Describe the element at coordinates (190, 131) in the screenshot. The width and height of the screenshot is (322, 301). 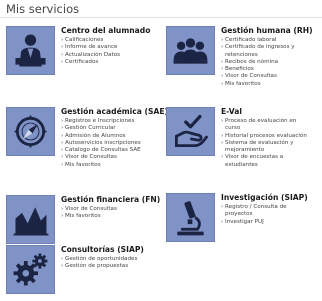
I see `hand-check-icon` at that location.